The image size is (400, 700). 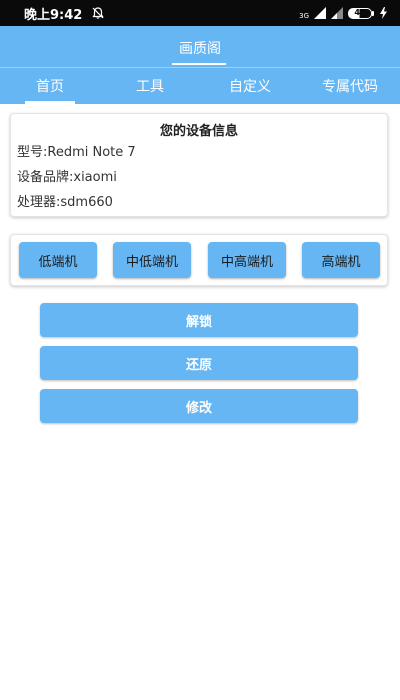 I want to click on restore-button: 还原, so click(x=199, y=363).